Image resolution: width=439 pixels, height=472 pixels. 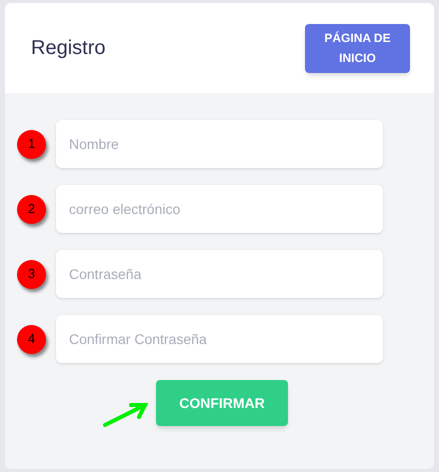 What do you see at coordinates (219, 274) in the screenshot?
I see `input-field: Contraseña` at bounding box center [219, 274].